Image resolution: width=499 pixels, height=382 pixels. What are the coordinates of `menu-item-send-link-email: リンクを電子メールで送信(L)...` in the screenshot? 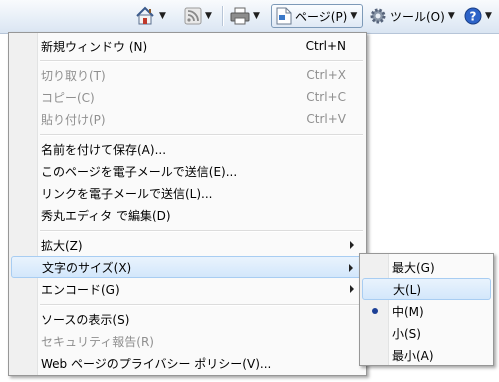 It's located at (187, 193).